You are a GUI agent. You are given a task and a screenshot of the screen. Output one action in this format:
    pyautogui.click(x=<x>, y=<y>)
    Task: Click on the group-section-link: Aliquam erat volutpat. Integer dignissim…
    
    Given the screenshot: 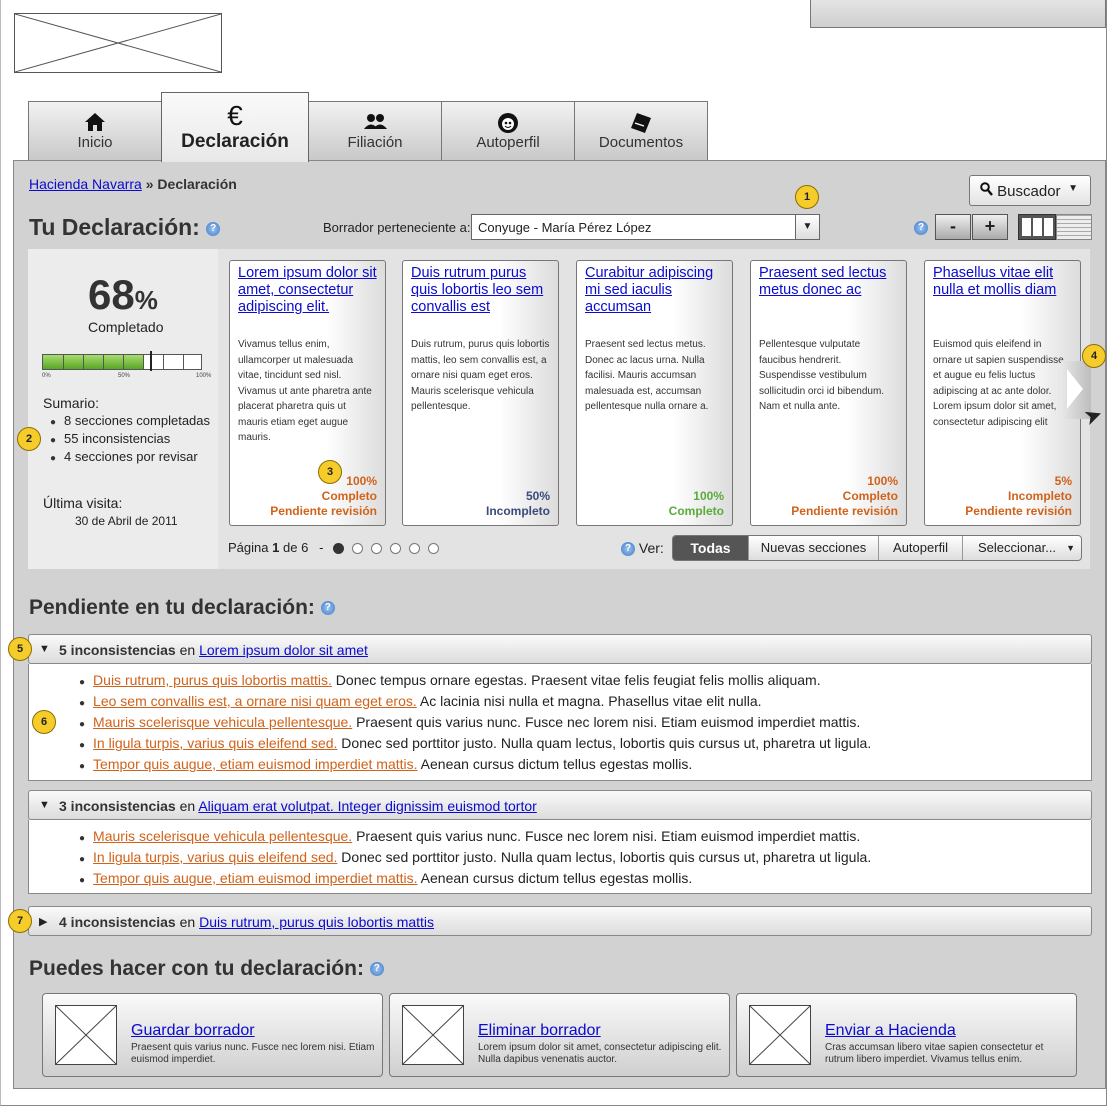 What is the action you would take?
    pyautogui.click(x=367, y=806)
    